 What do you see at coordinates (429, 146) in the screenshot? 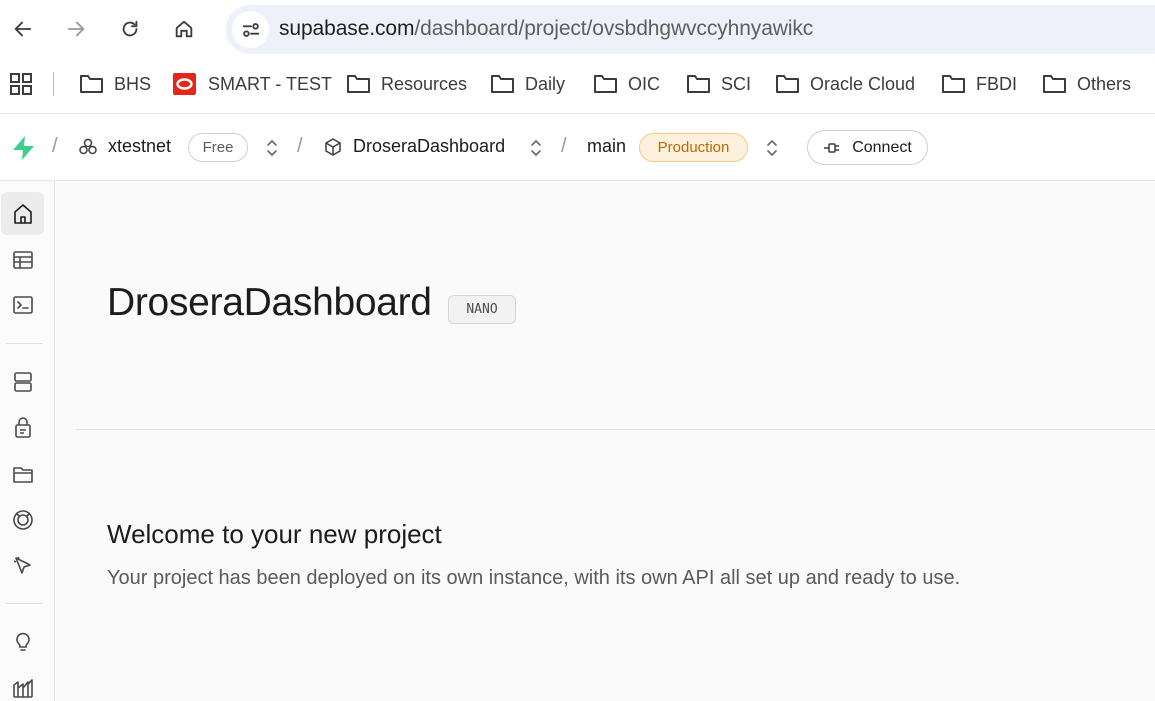
I see `project-name: DroseraDashboard` at bounding box center [429, 146].